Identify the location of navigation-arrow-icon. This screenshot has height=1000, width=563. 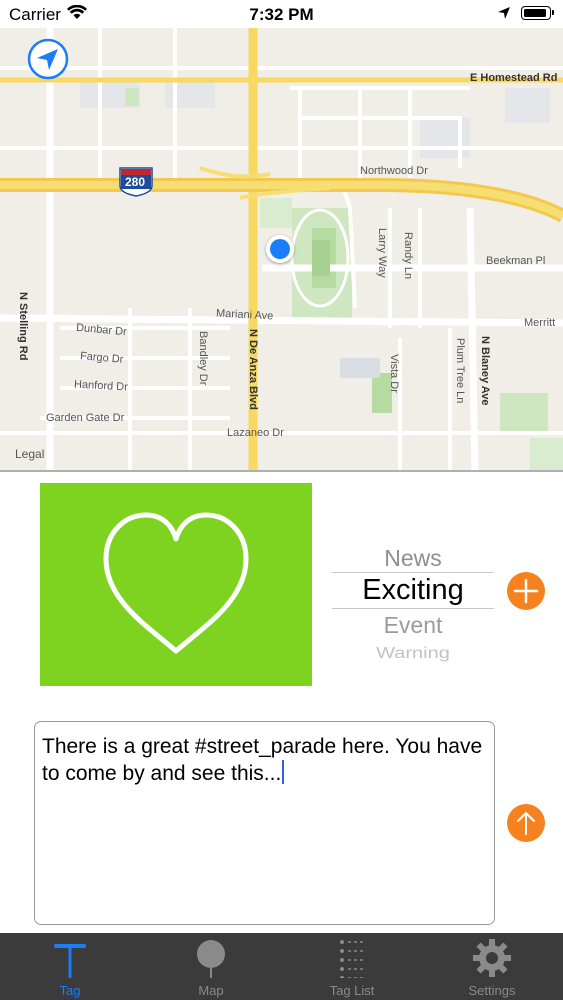
(48, 59).